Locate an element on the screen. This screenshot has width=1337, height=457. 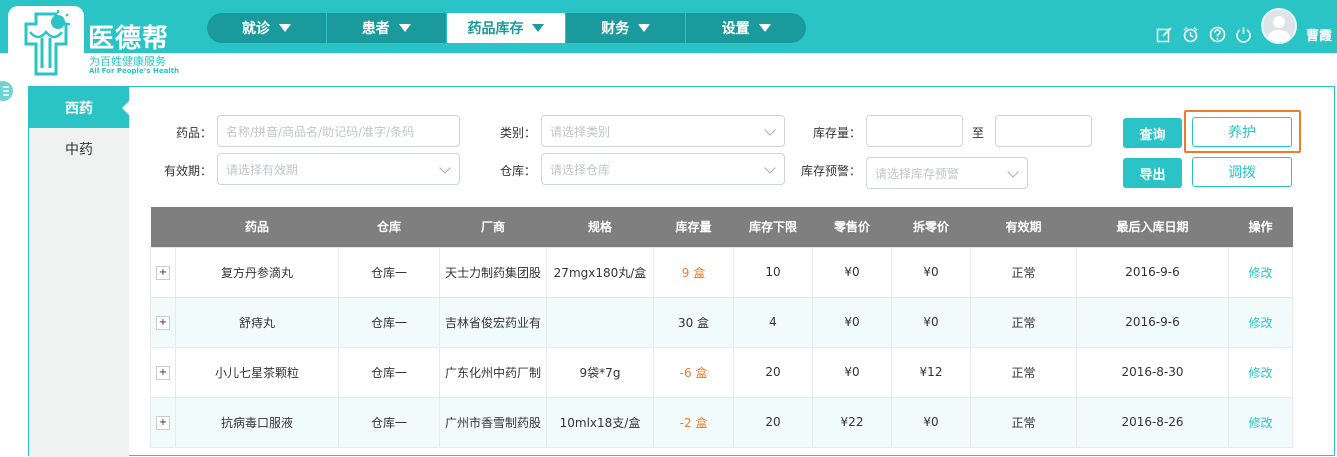
transfer-button-label: 调拨 is located at coordinates (1242, 173).